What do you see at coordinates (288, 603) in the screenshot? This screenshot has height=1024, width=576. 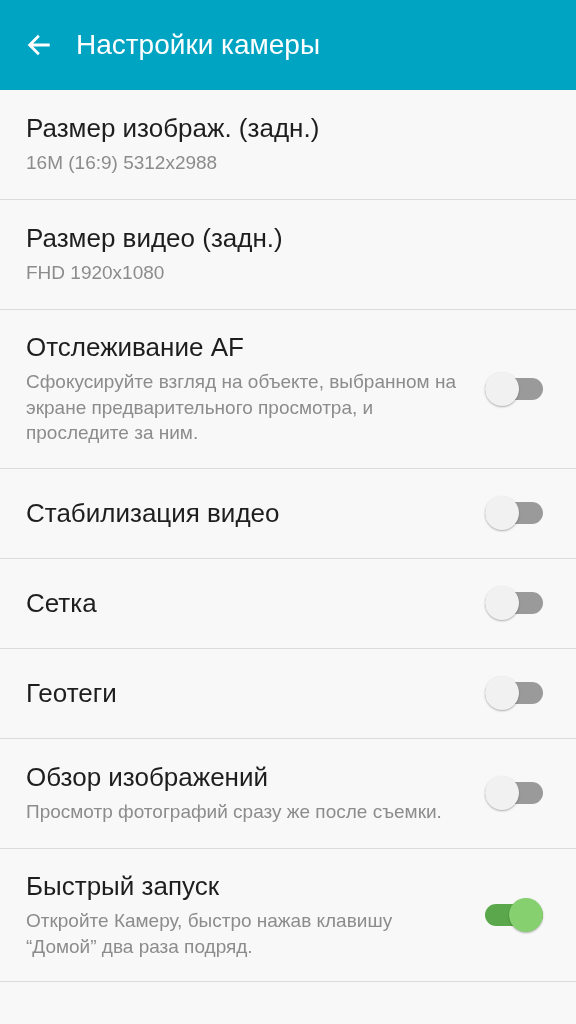 I see `settings-item: Сетка` at bounding box center [288, 603].